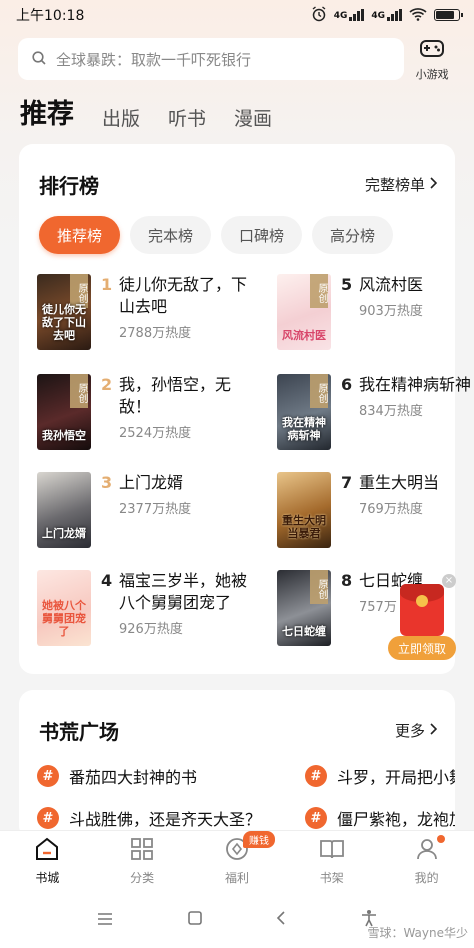 This screenshot has width=474, height=948. I want to click on claim-now-button: 立即领取, so click(422, 648).